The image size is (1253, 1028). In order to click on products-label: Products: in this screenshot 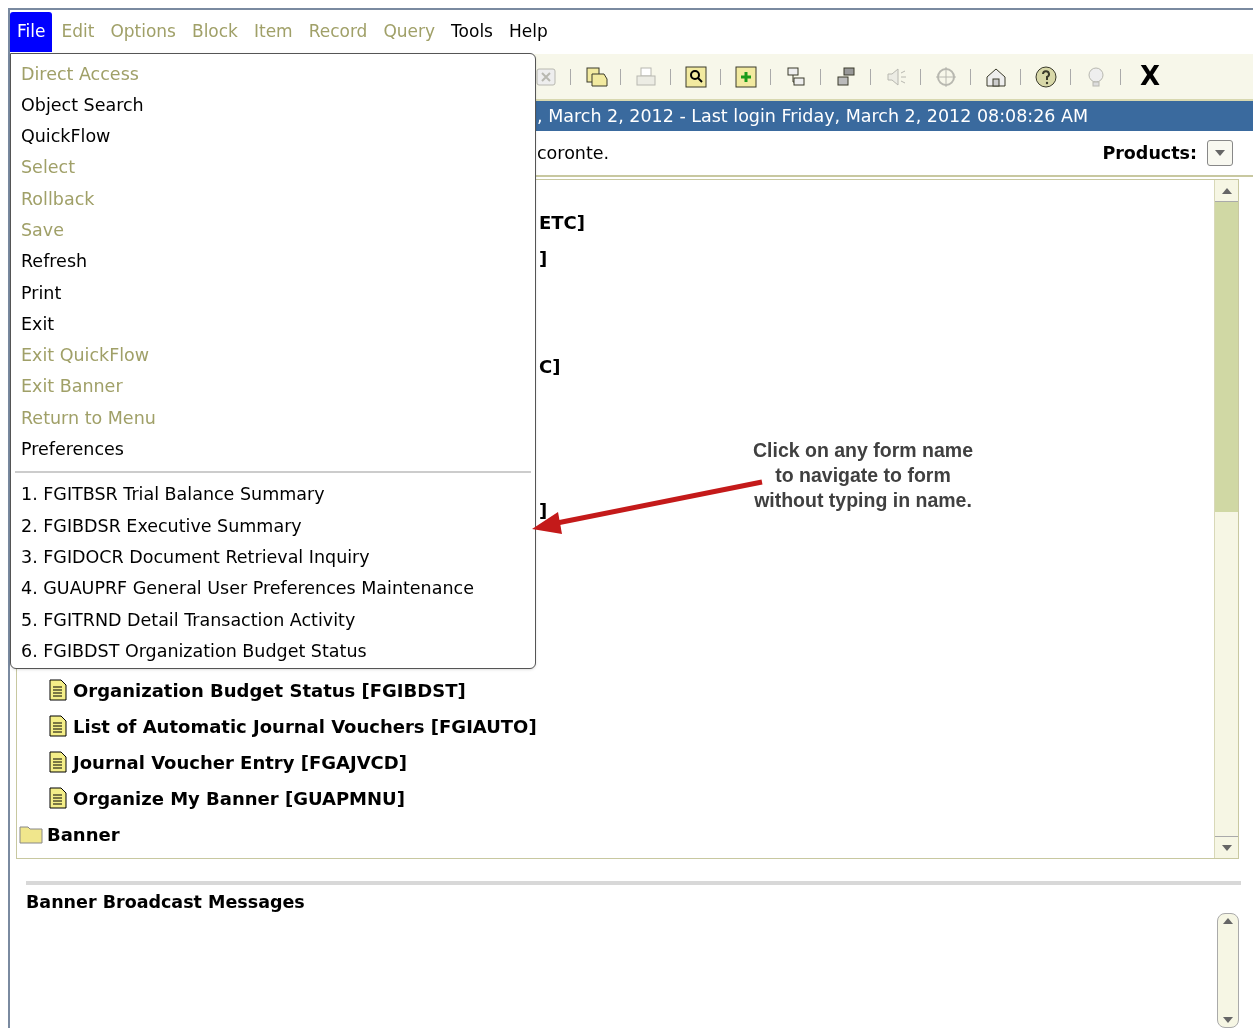, I will do `click(1149, 153)`.